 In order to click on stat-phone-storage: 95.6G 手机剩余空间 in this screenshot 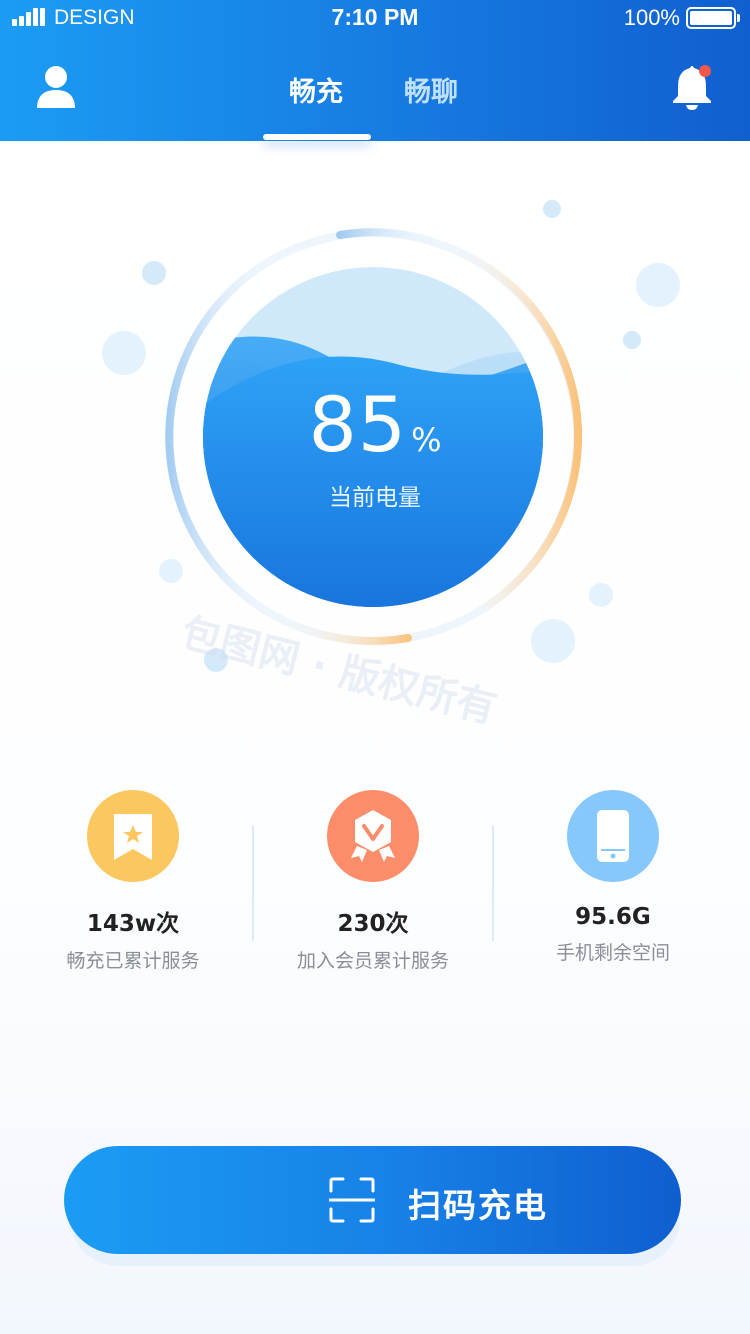, I will do `click(613, 877)`.